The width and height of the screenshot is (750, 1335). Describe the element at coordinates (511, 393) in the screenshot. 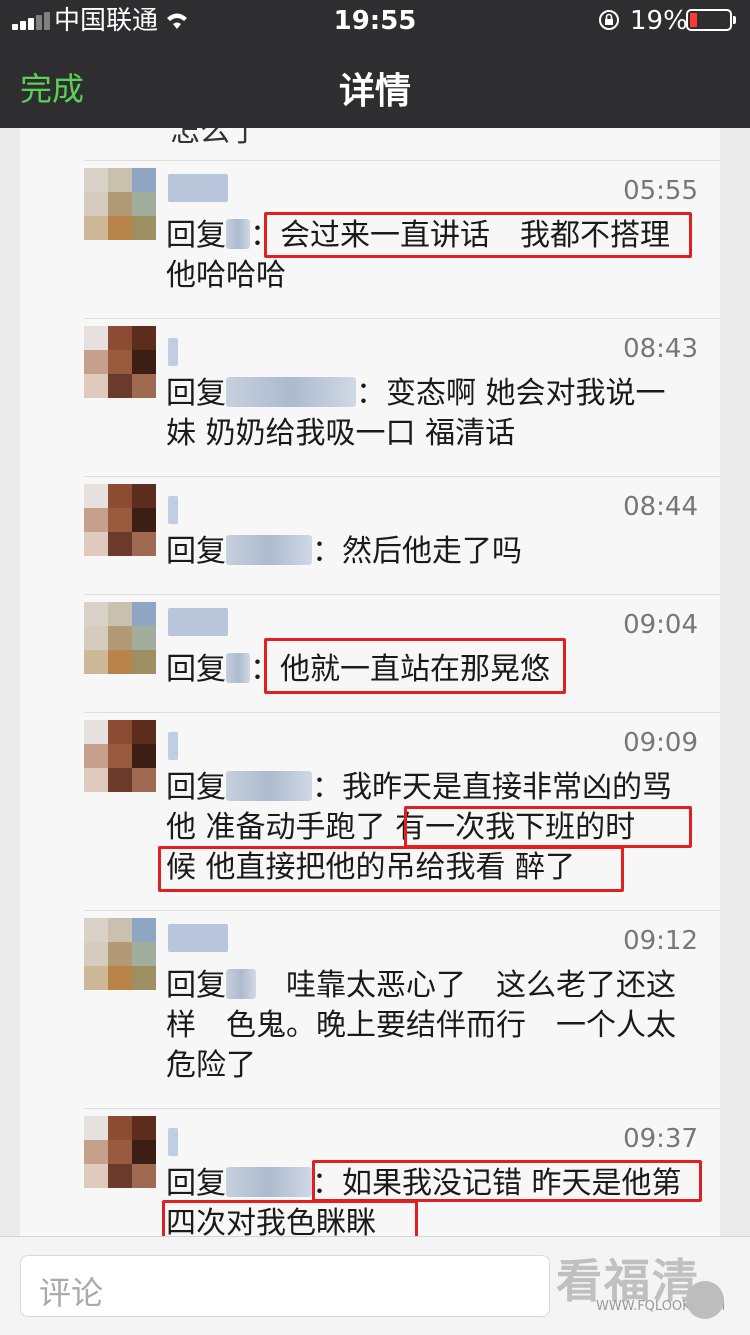

I see `comment-line: ：变态啊 她会对我说一` at that location.